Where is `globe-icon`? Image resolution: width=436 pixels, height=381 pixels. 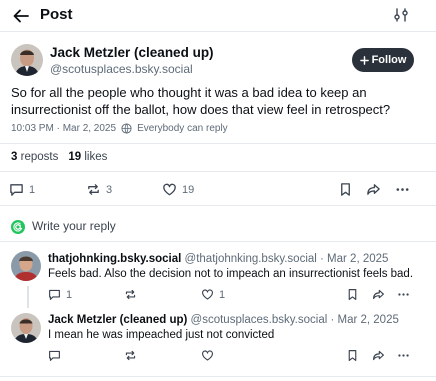 globe-icon is located at coordinates (126, 128).